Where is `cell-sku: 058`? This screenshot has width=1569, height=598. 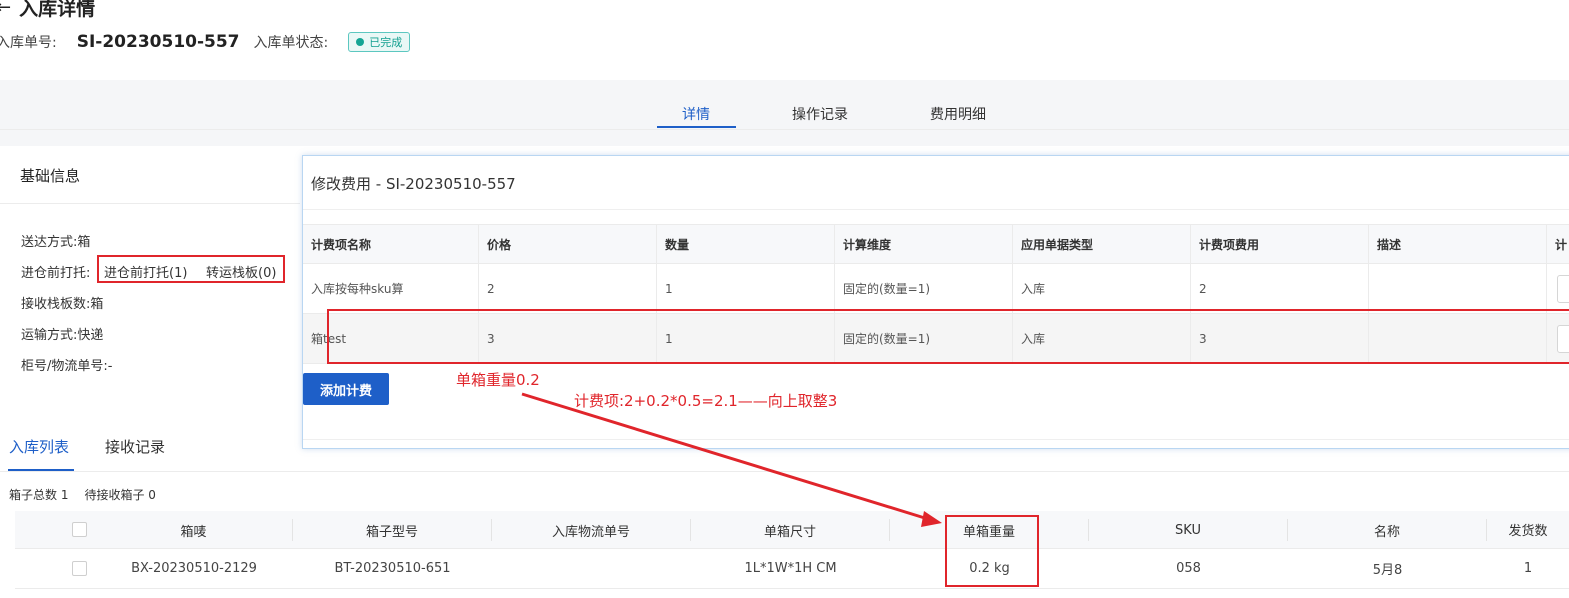 cell-sku: 058 is located at coordinates (1188, 568).